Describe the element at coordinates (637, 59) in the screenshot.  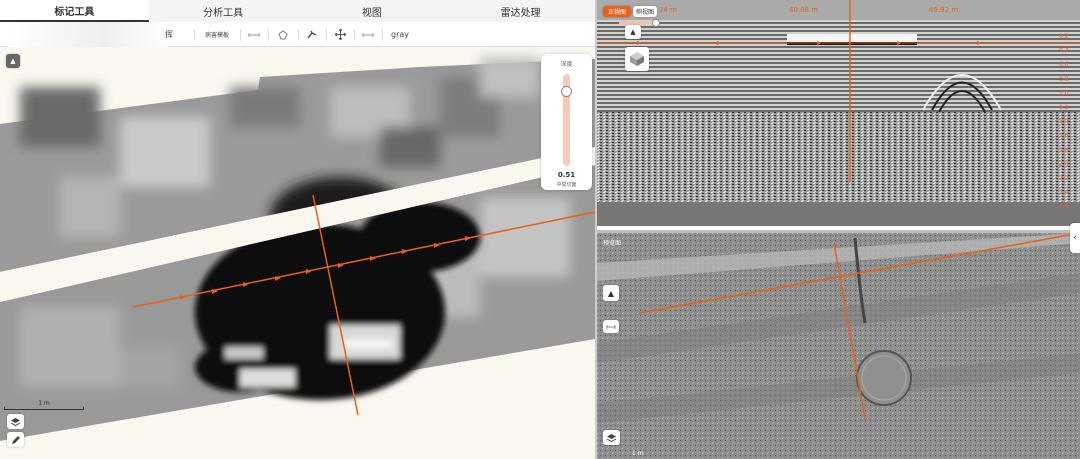
I see `cube-icon` at that location.